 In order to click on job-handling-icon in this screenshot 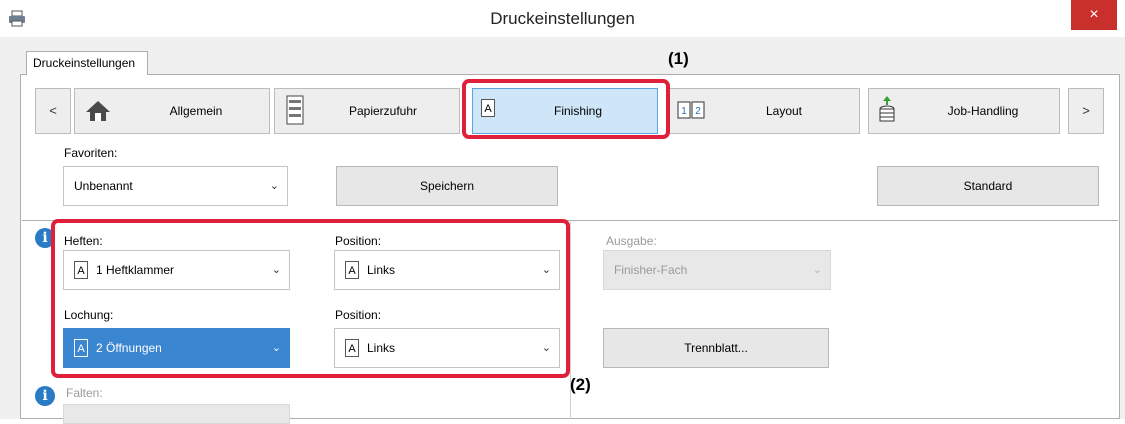, I will do `click(887, 109)`.